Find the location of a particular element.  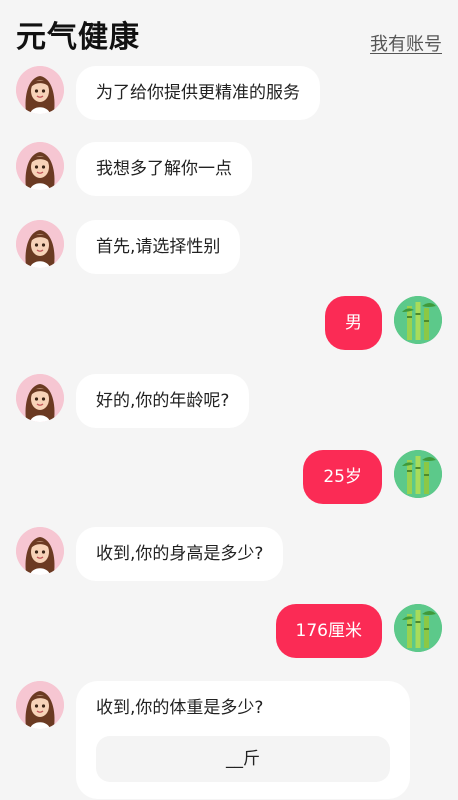

bot-message-bubble: 好的,你的年龄呢? is located at coordinates (163, 401).